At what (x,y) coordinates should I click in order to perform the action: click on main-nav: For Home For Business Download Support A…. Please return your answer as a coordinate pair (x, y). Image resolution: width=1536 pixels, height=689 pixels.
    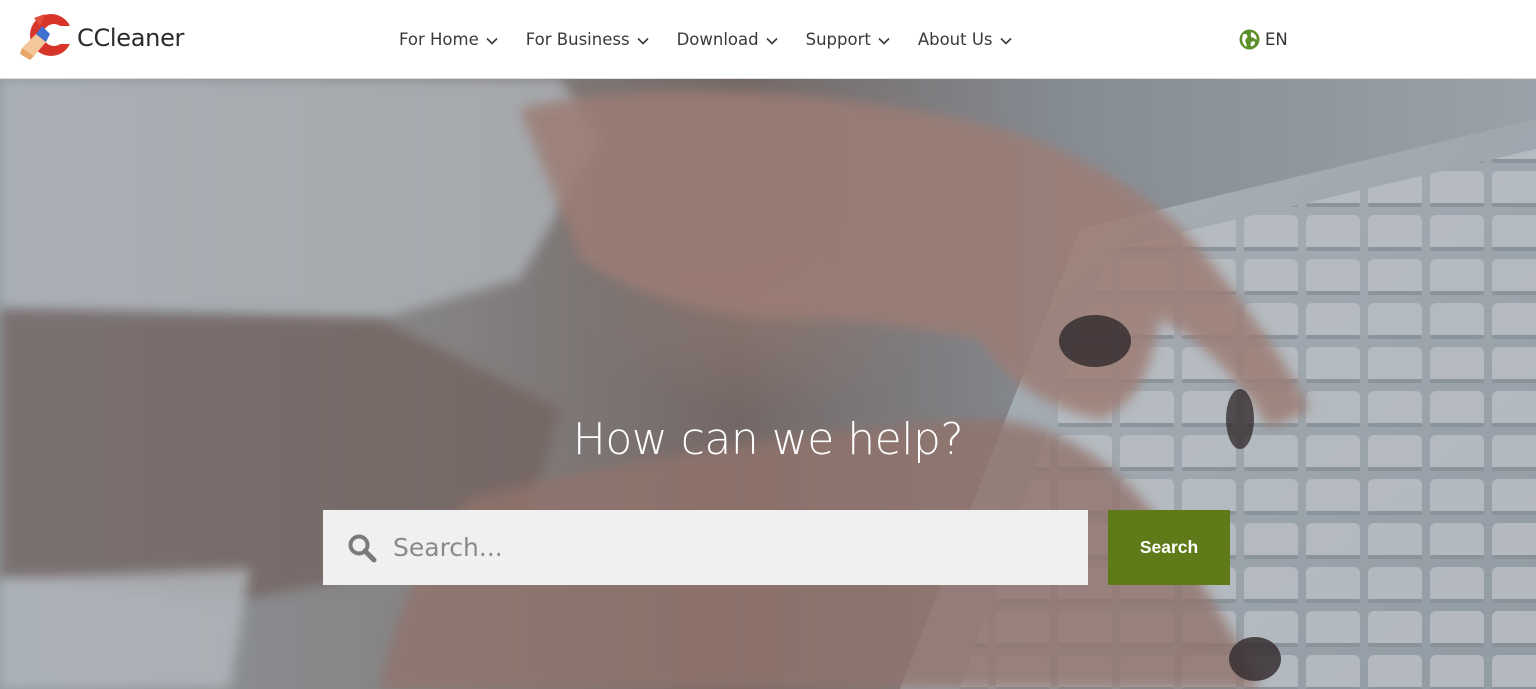
    Looking at the image, I should click on (719, 39).